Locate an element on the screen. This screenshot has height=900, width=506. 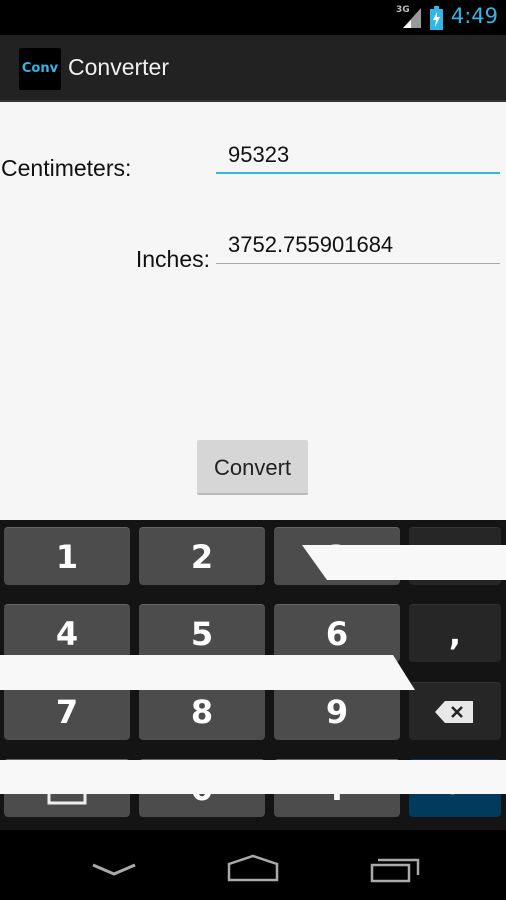
clock: 4:49 is located at coordinates (474, 16).